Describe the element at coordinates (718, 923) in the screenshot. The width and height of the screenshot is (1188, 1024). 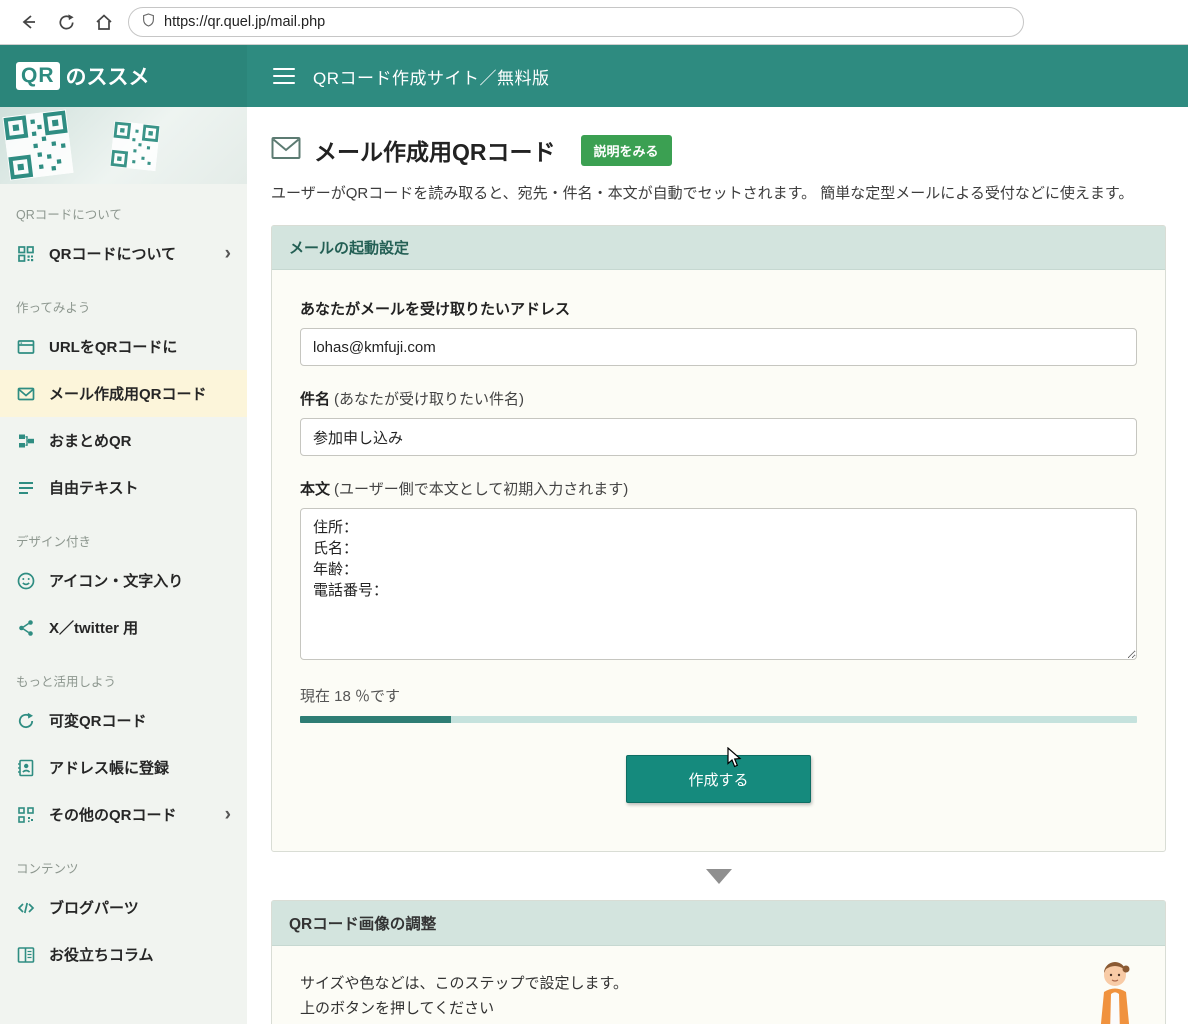
I see `qr-adjust-card-title: QRコード画像の調整` at that location.